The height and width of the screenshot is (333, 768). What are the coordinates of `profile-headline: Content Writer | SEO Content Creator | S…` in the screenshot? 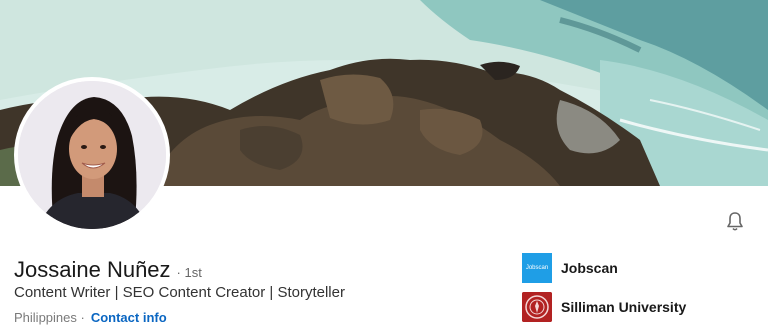 It's located at (179, 292).